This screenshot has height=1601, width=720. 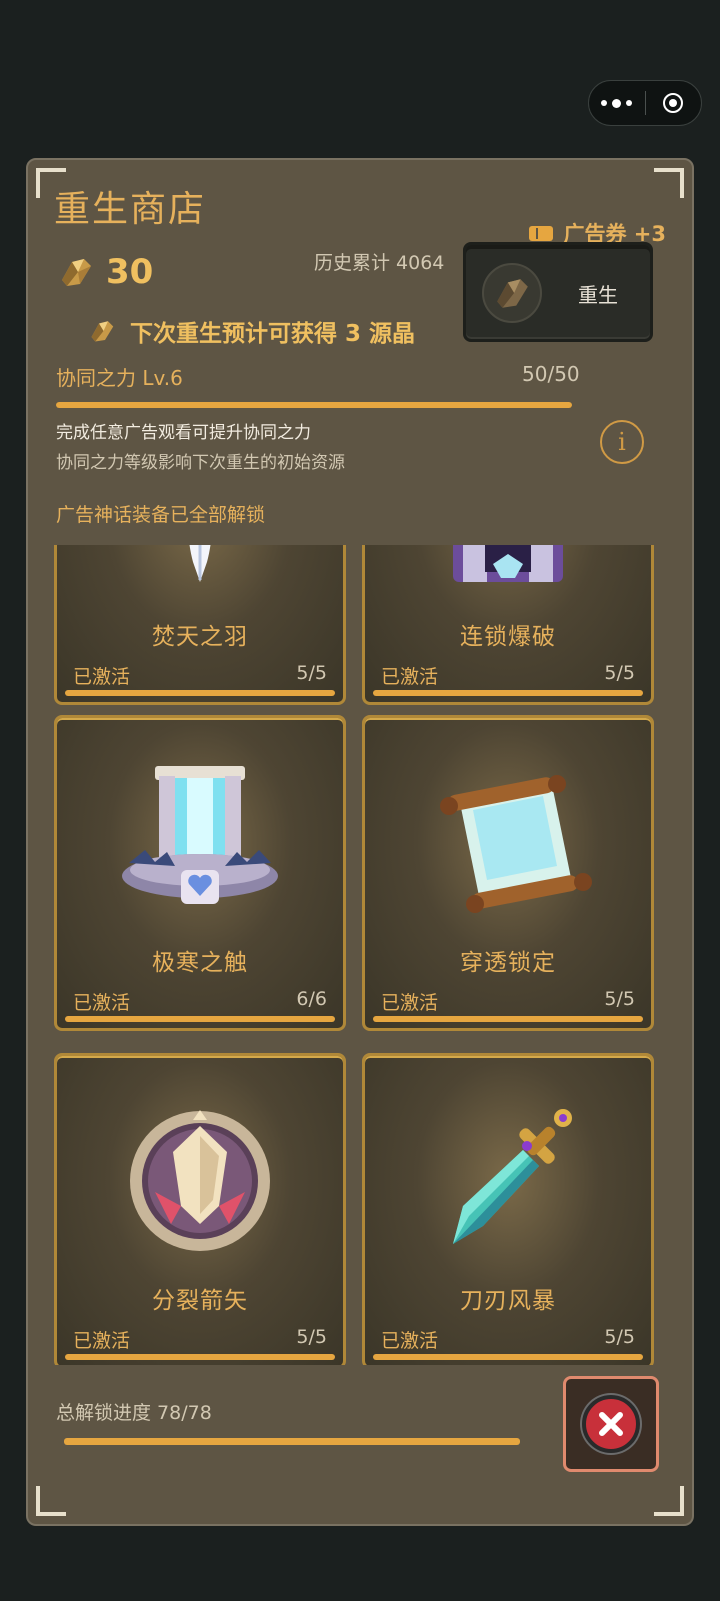 What do you see at coordinates (669, 1501) in the screenshot?
I see `frame-corner-bottom-right` at bounding box center [669, 1501].